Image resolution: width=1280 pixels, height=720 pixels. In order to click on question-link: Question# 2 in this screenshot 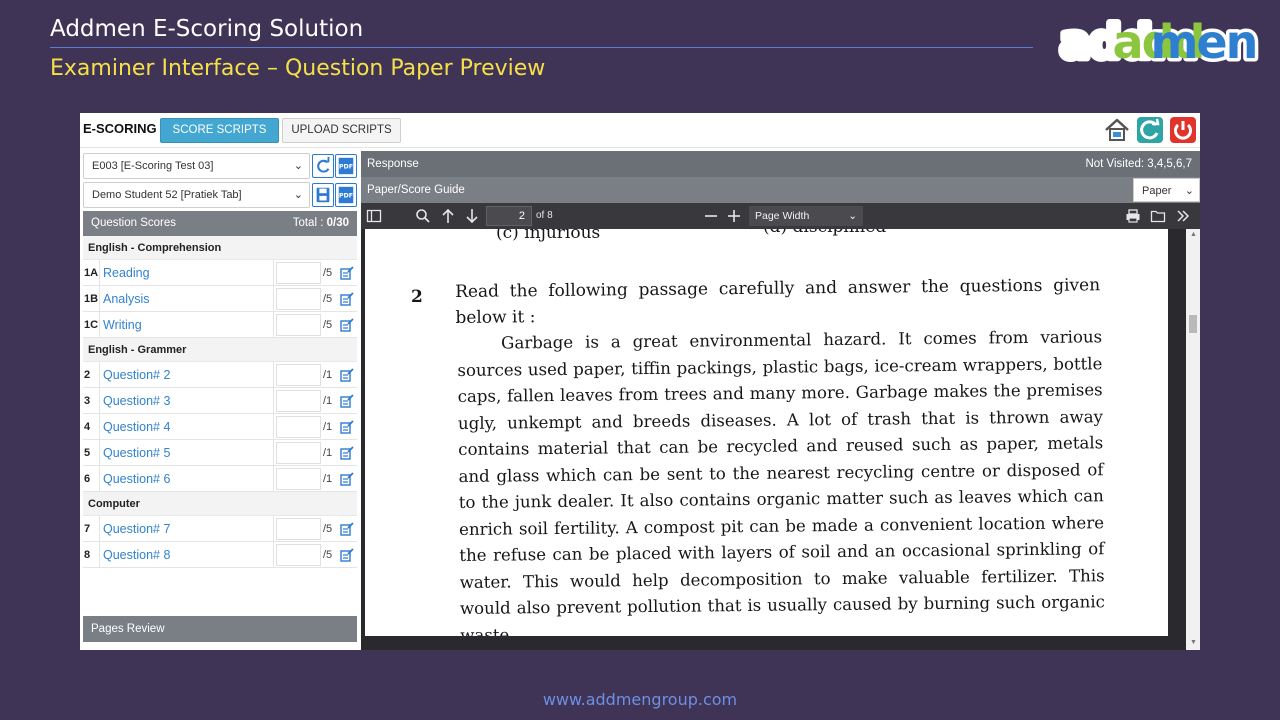, I will do `click(186, 375)`.